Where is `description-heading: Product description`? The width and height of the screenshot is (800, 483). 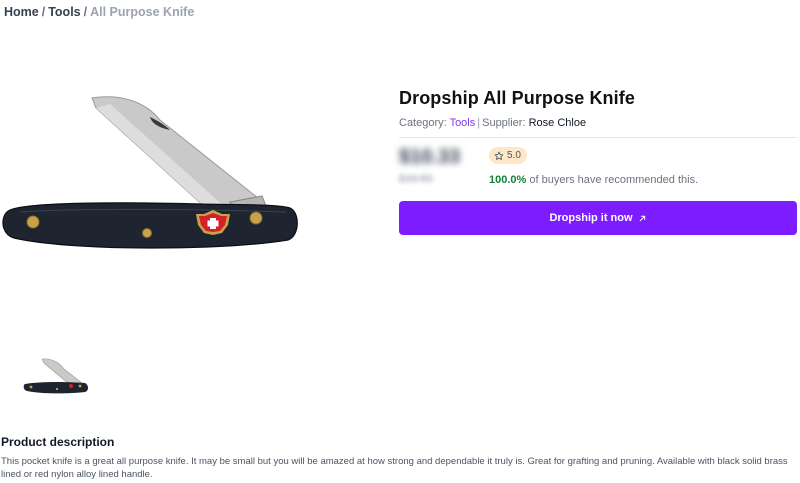
description-heading: Product description is located at coordinates (58, 442).